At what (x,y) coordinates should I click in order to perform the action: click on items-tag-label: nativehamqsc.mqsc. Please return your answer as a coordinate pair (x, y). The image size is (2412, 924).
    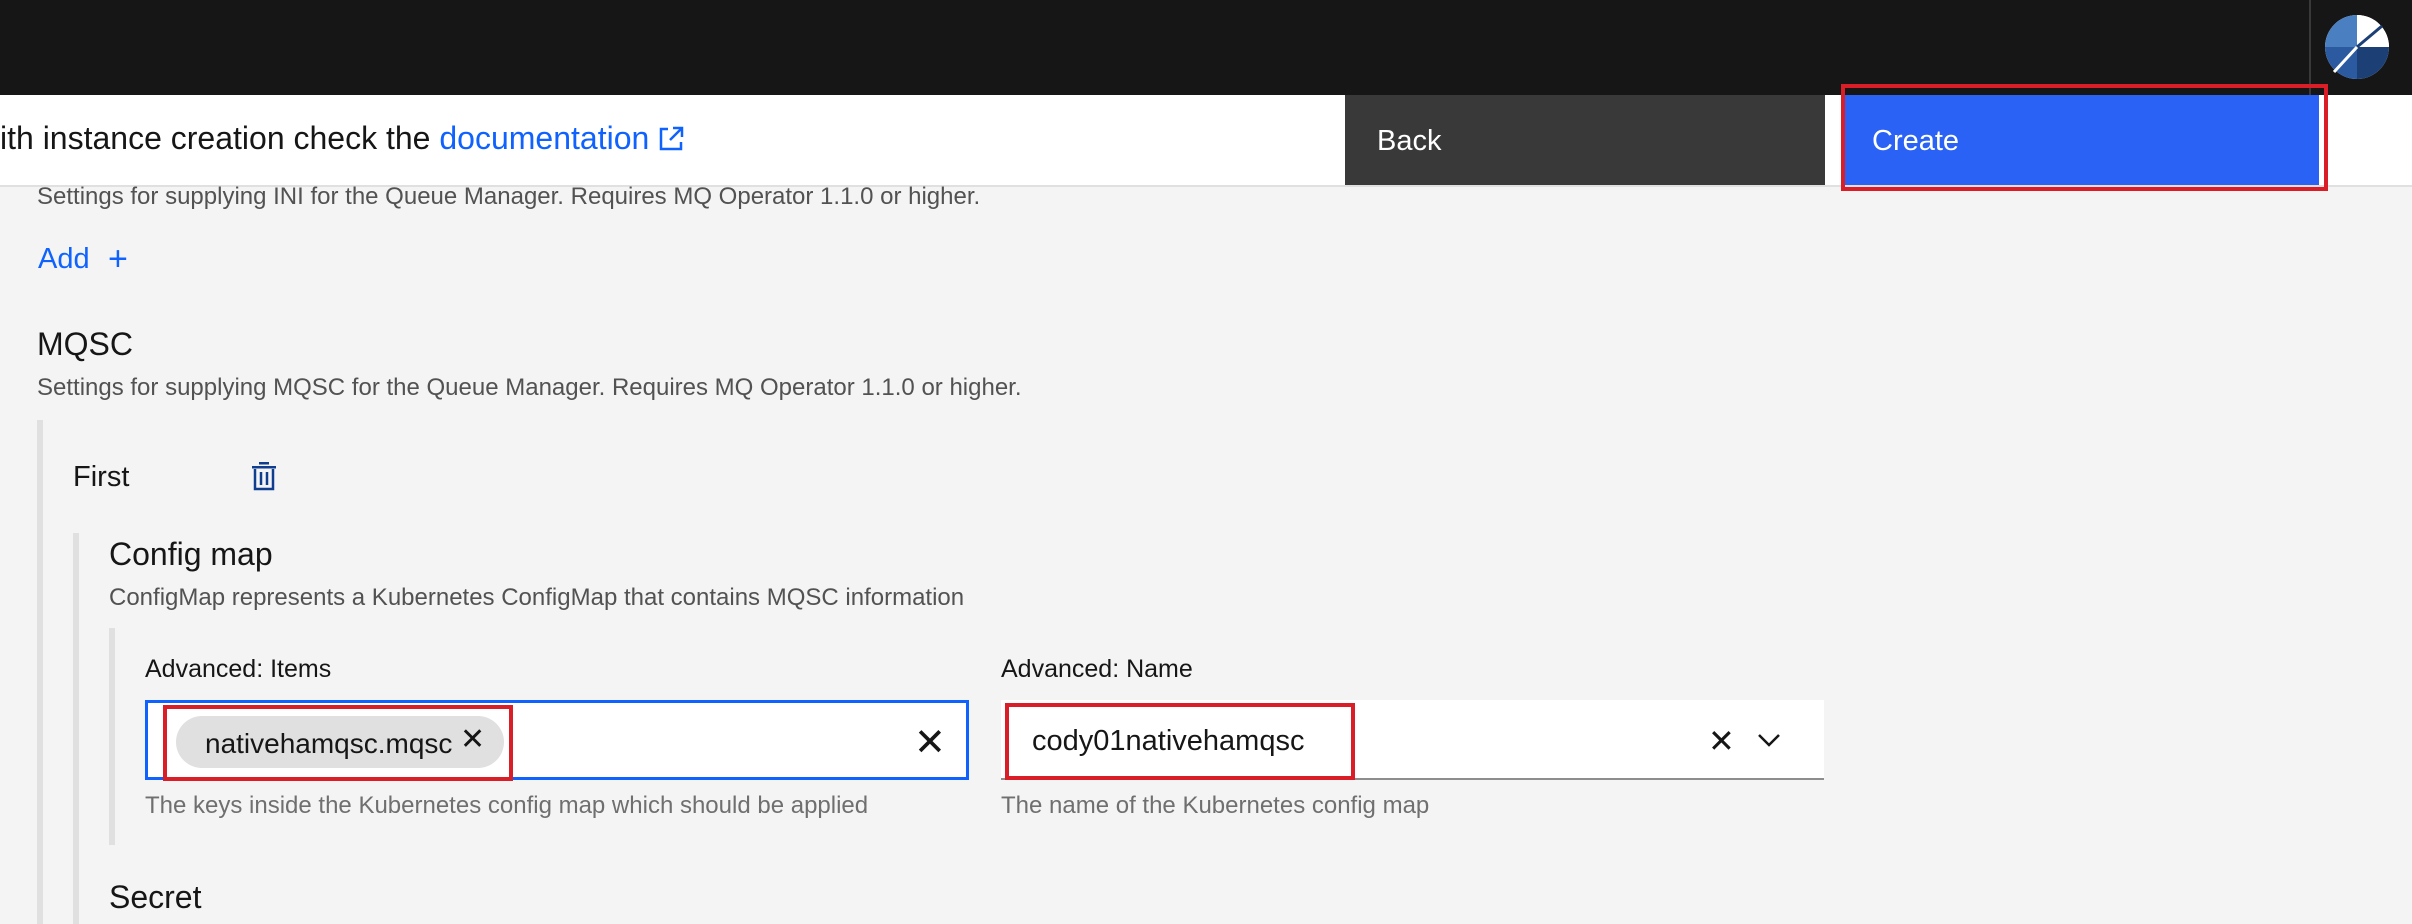
    Looking at the image, I should click on (329, 743).